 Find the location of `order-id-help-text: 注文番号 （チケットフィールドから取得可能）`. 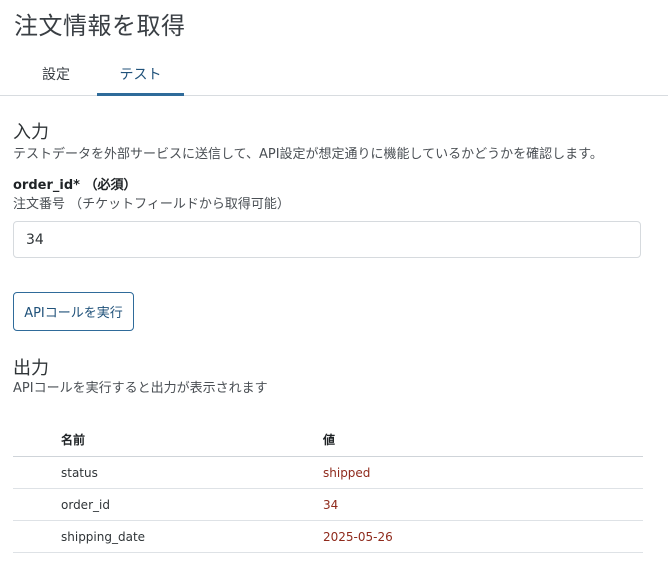

order-id-help-text: 注文番号 （チケットフィールドから取得可能） is located at coordinates (151, 204).